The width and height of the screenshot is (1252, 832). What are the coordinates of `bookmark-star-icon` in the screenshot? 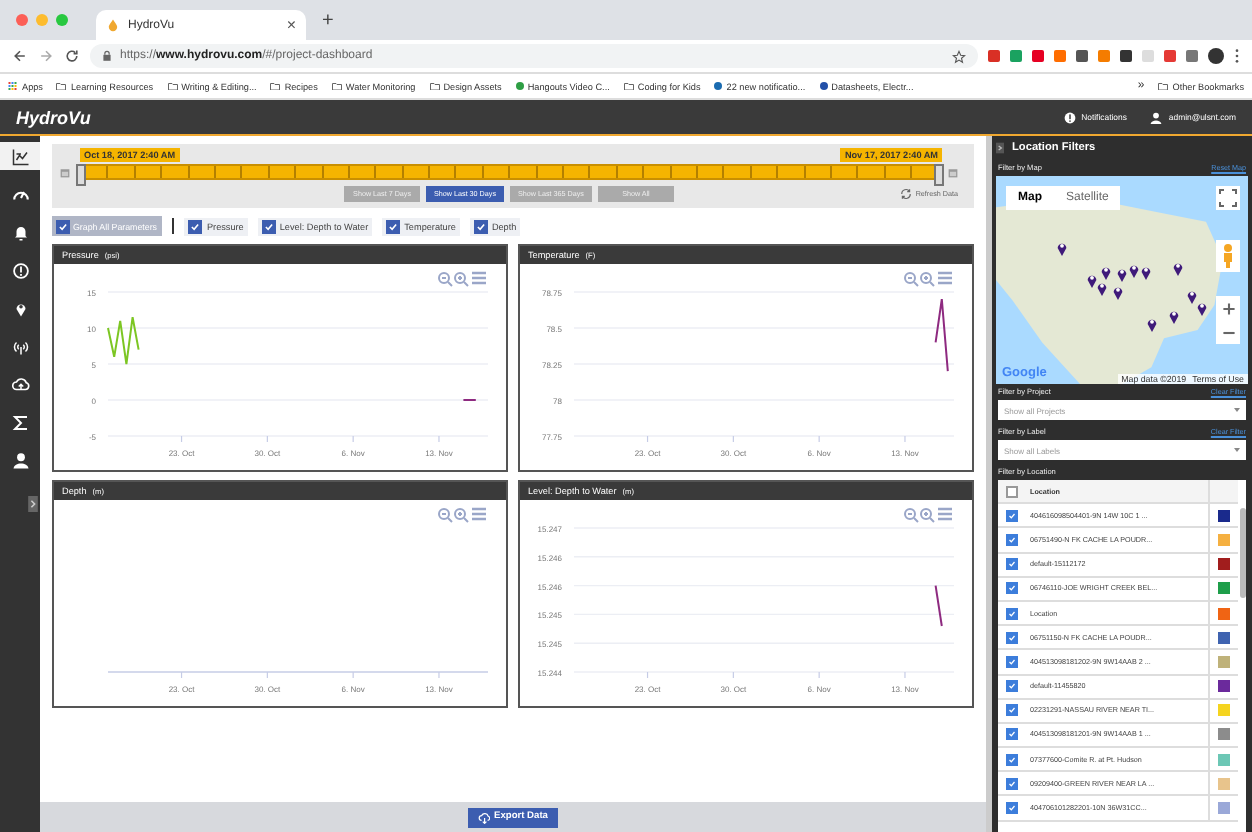 It's located at (959, 56).